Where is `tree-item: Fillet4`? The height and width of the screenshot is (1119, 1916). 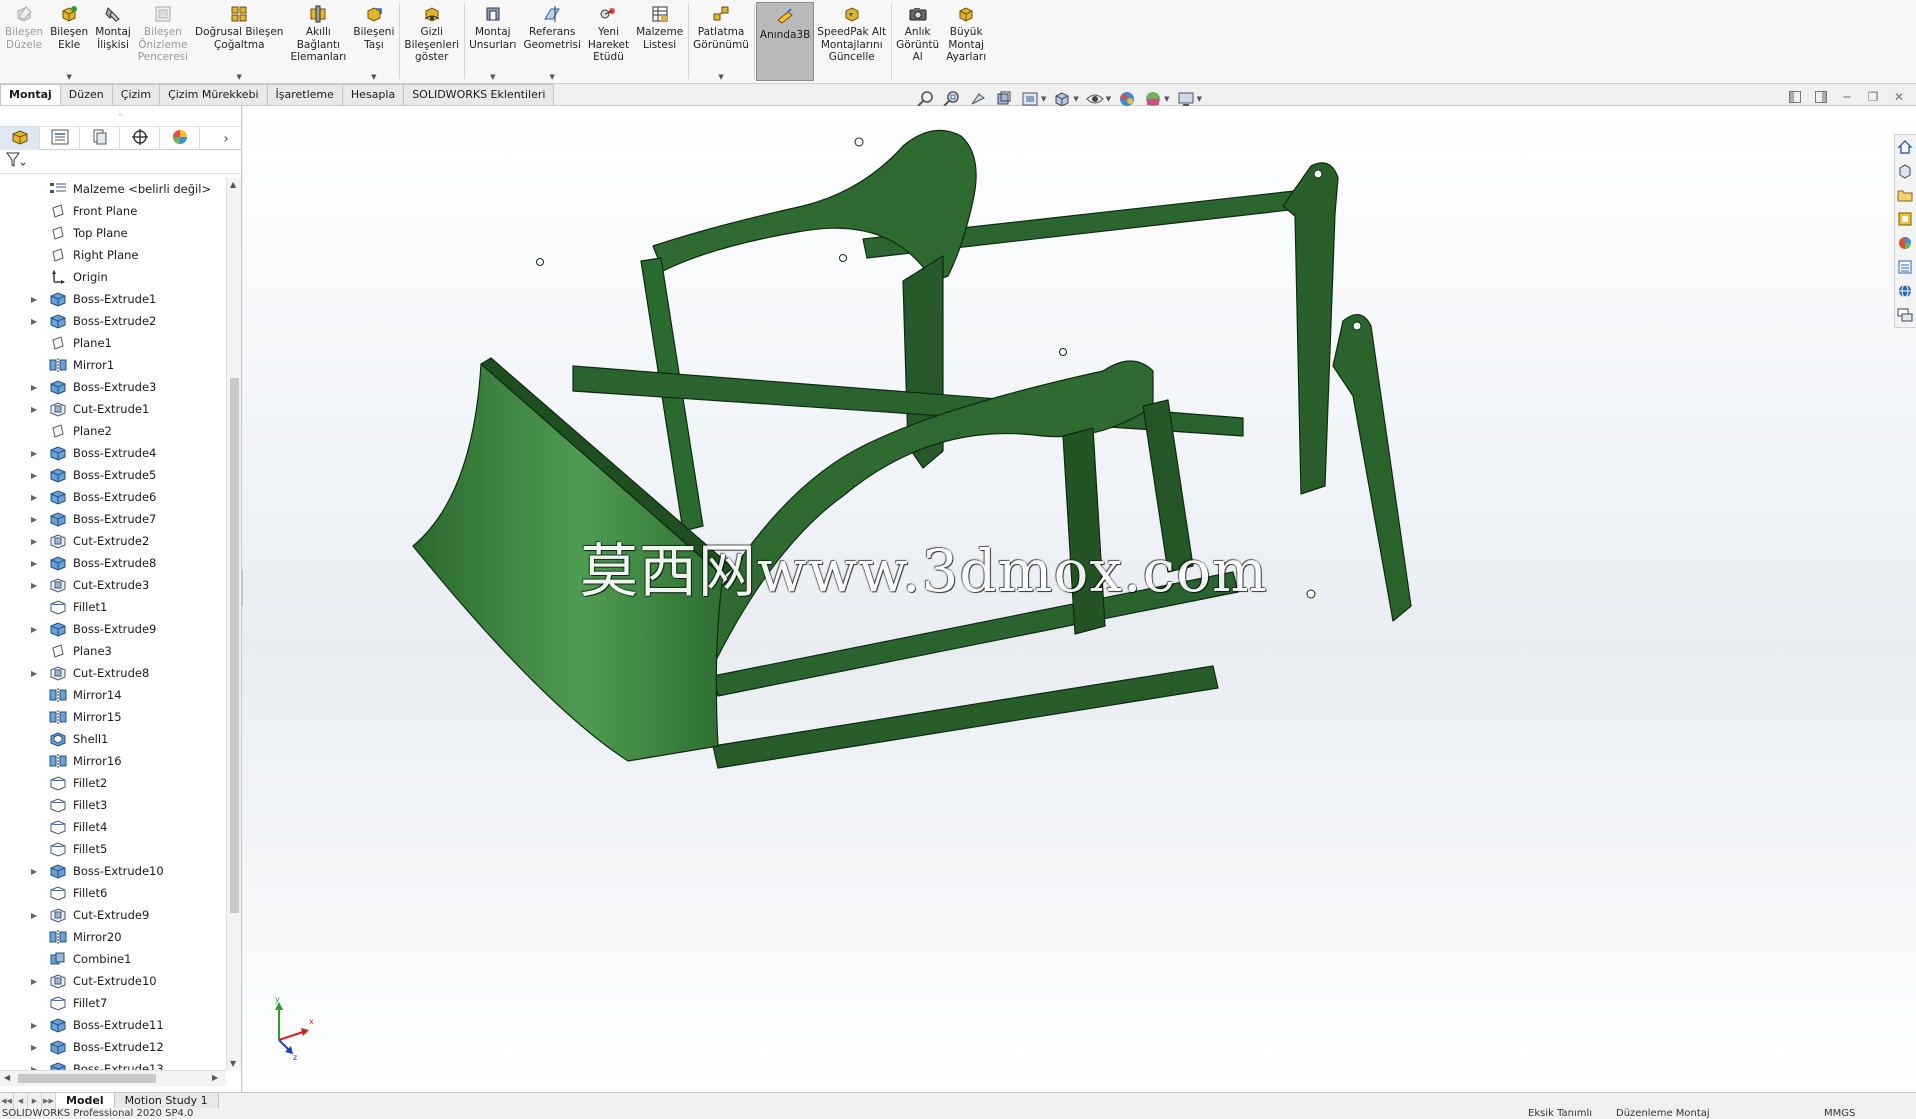 tree-item: Fillet4 is located at coordinates (113, 827).